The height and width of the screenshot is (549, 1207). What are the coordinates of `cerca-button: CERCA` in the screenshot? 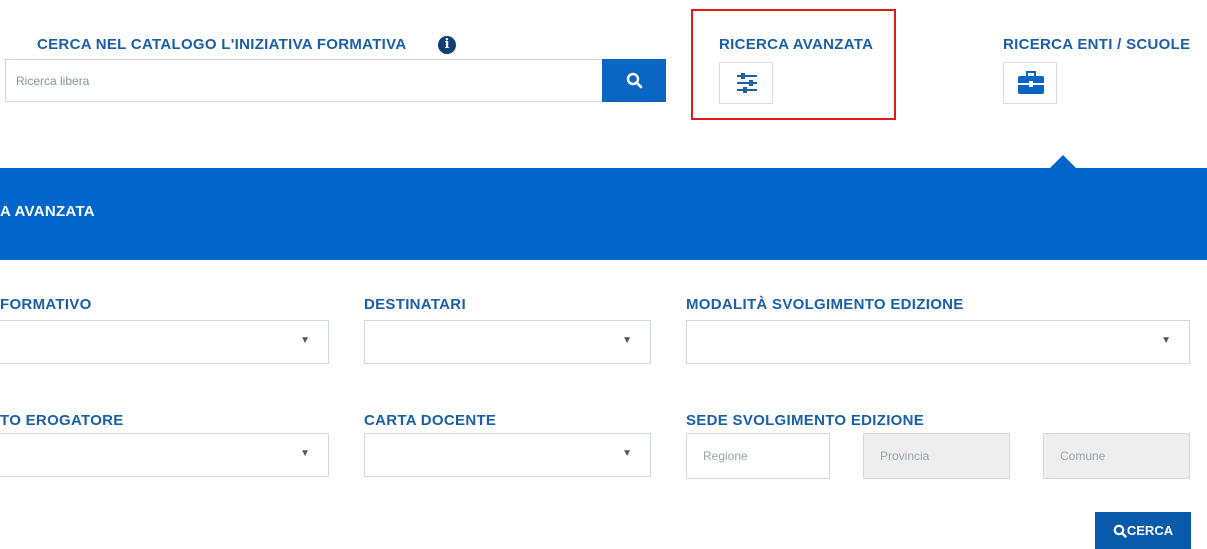 It's located at (1143, 530).